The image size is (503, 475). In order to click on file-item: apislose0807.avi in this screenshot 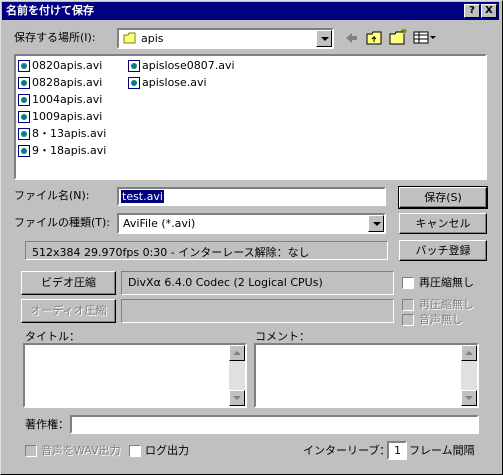, I will do `click(181, 66)`.